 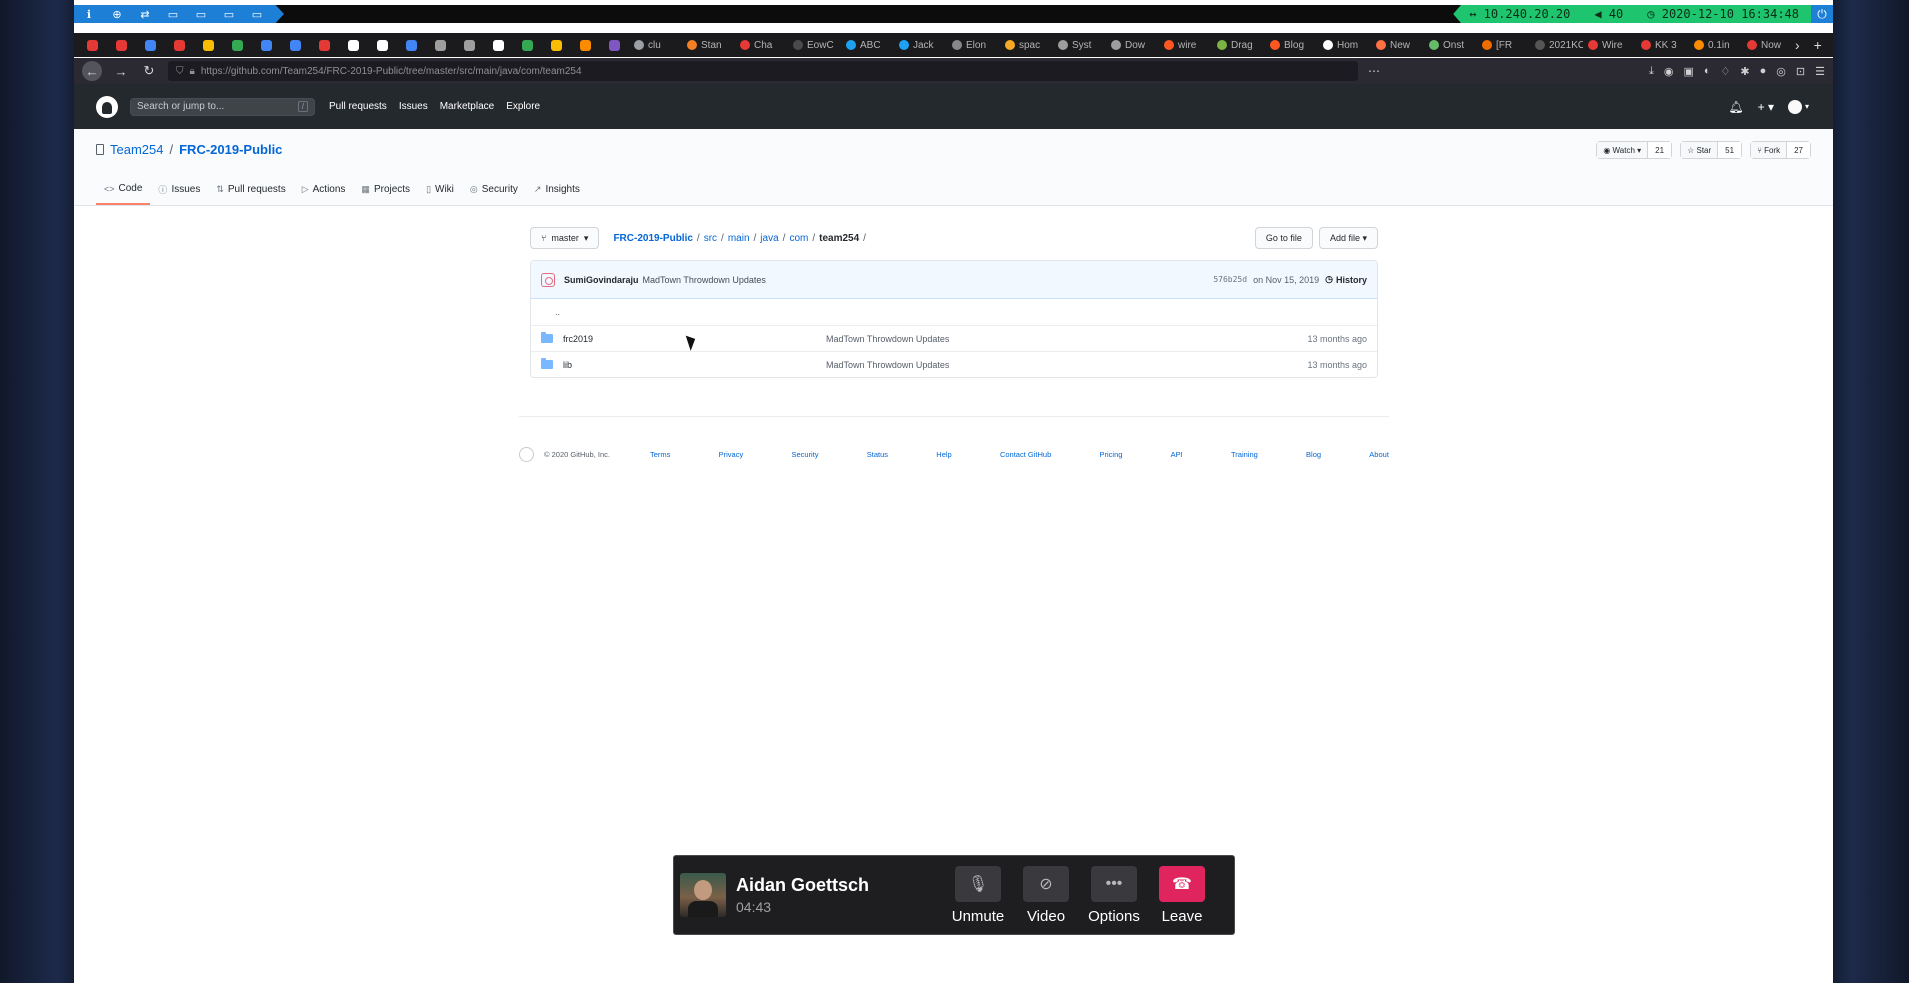 I want to click on globe-icon: ⊕, so click(x=117, y=14).